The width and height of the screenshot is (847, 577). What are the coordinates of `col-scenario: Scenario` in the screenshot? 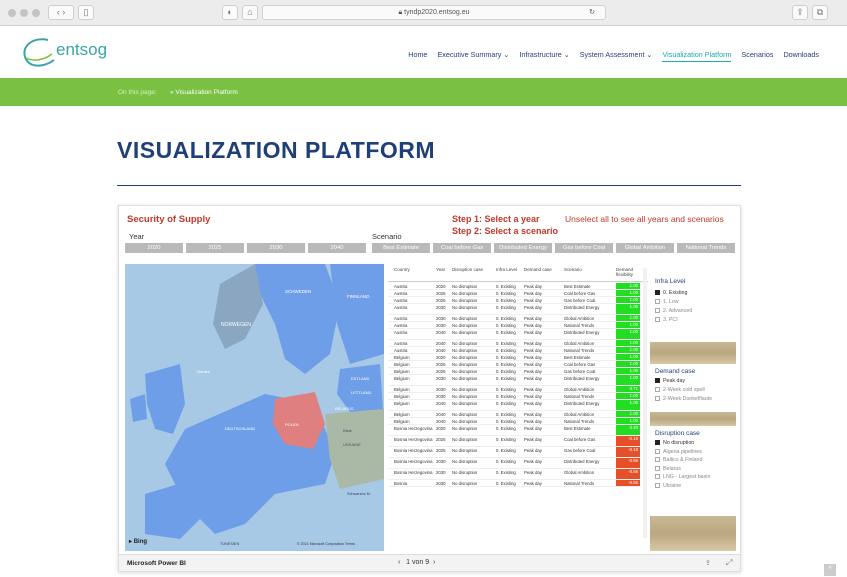 It's located at (573, 269).